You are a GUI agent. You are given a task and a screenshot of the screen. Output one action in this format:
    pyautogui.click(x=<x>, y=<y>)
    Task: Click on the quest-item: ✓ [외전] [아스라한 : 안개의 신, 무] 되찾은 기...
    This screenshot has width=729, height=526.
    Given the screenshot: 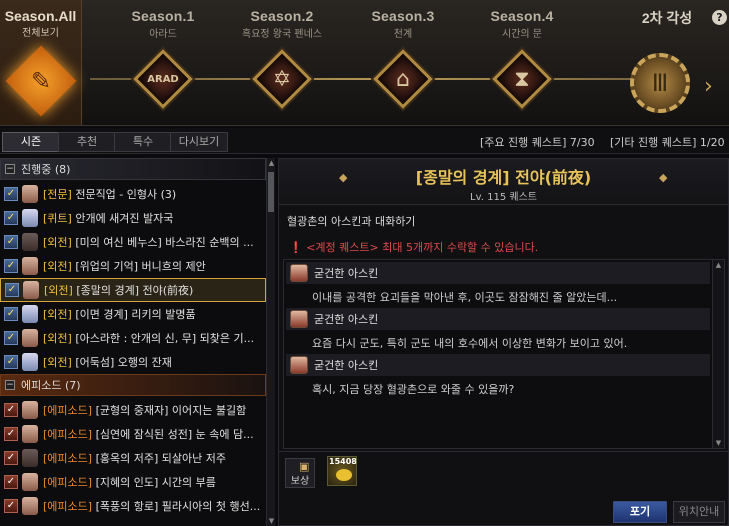 What is the action you would take?
    pyautogui.click(x=133, y=338)
    